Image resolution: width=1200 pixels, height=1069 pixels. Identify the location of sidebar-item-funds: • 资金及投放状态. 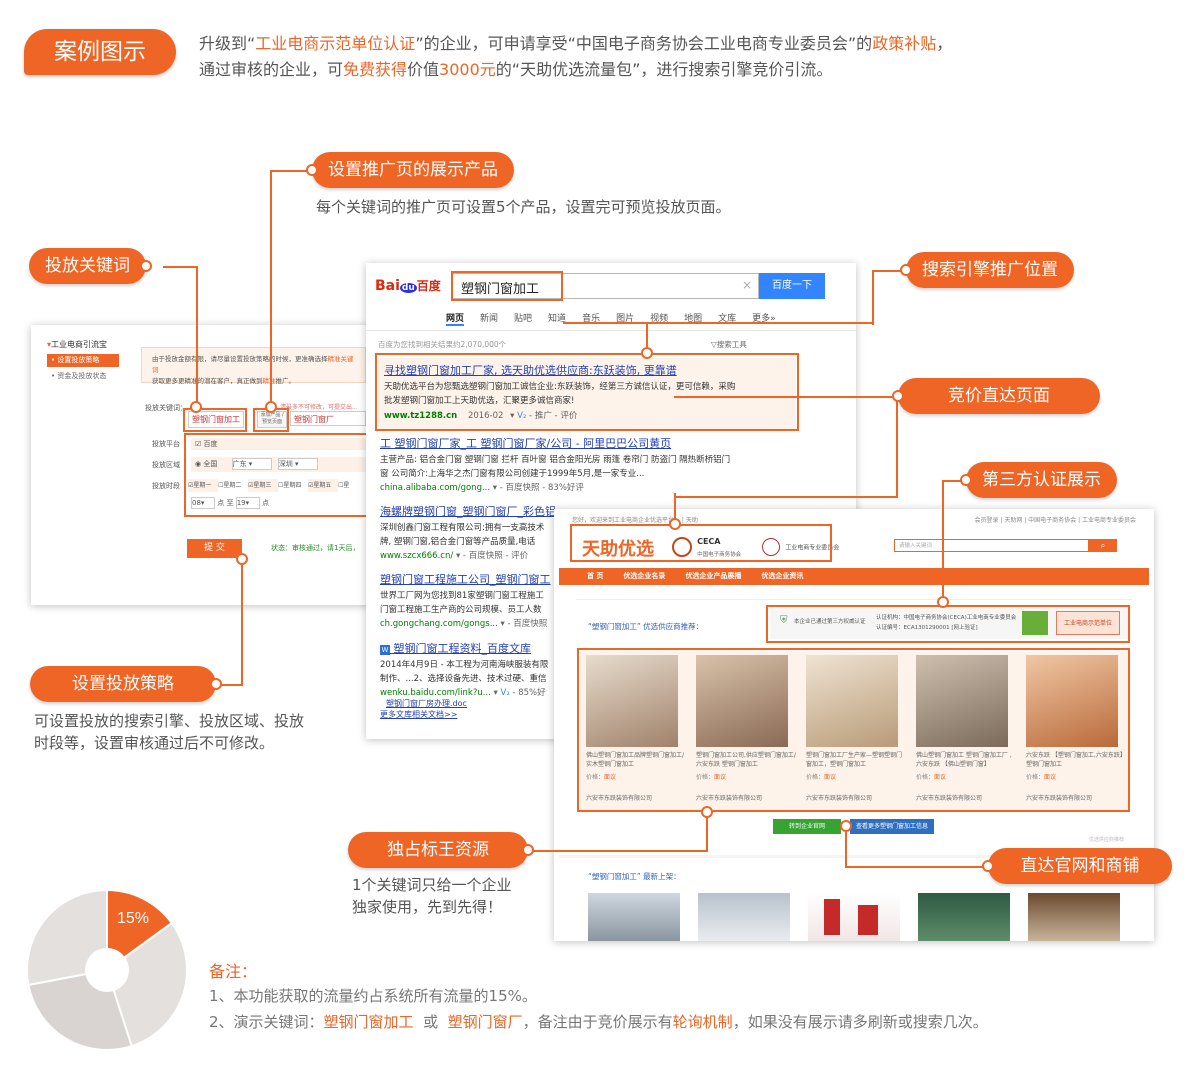
(78, 376).